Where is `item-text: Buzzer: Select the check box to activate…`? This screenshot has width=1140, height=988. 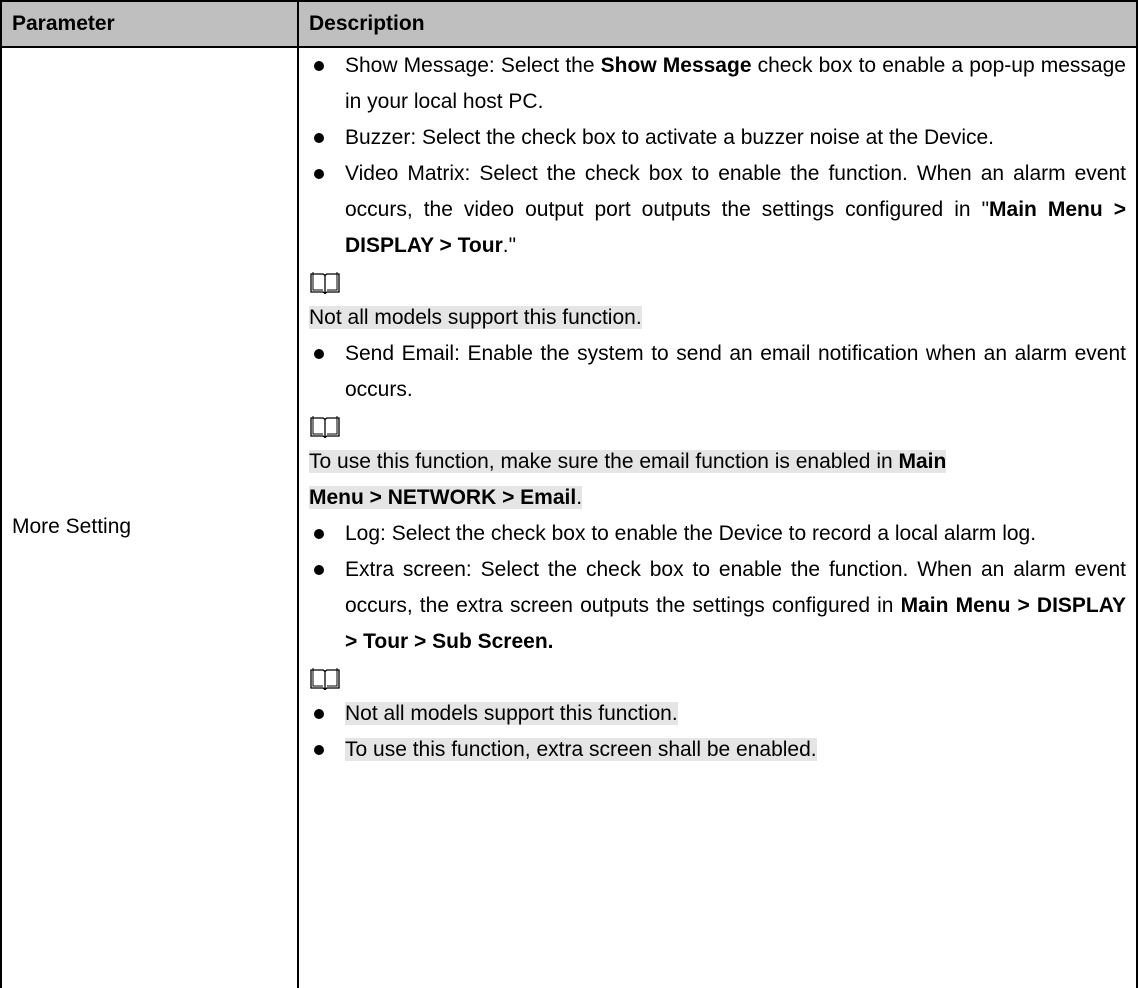
item-text: Buzzer: Select the check box to activate… is located at coordinates (670, 137).